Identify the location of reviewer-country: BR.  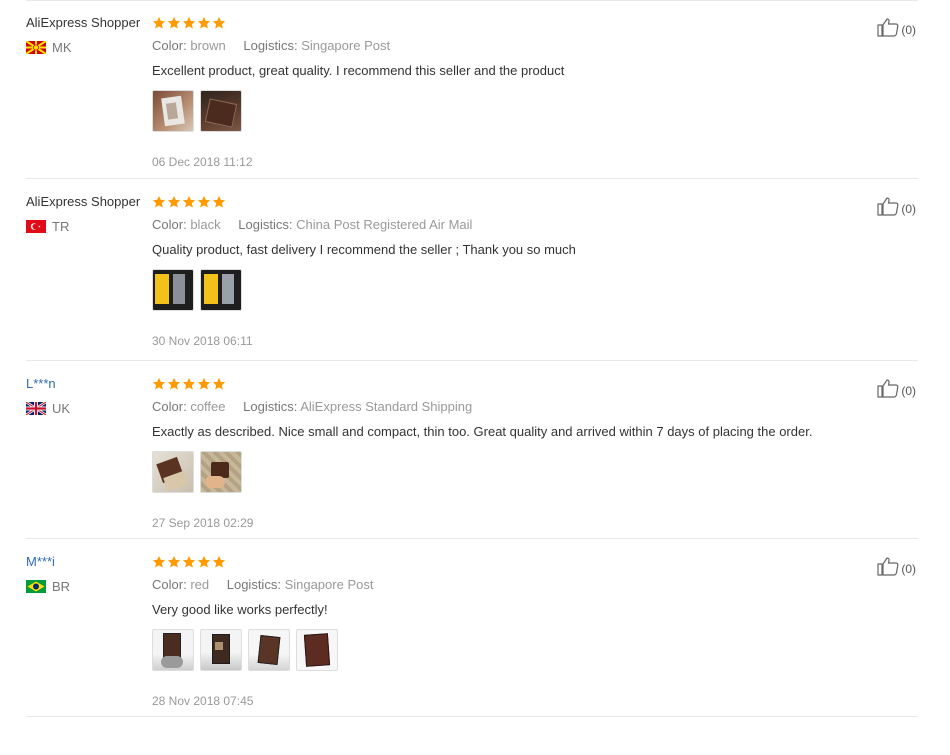
(88, 586).